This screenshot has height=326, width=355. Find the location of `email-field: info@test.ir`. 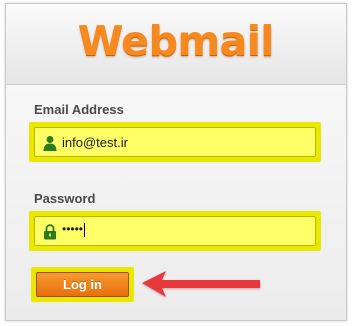

email-field: info@test.ir is located at coordinates (175, 142).